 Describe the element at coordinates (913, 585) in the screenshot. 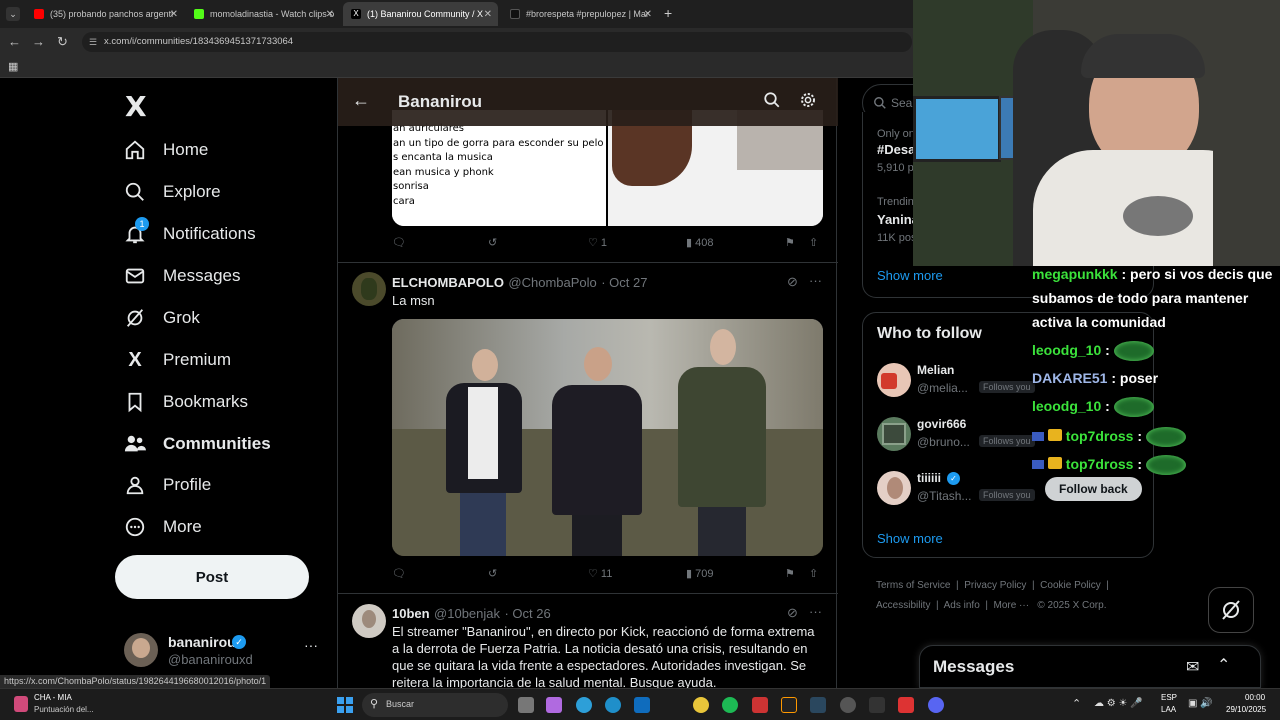

I see `footer-link: Terms of Service` at that location.